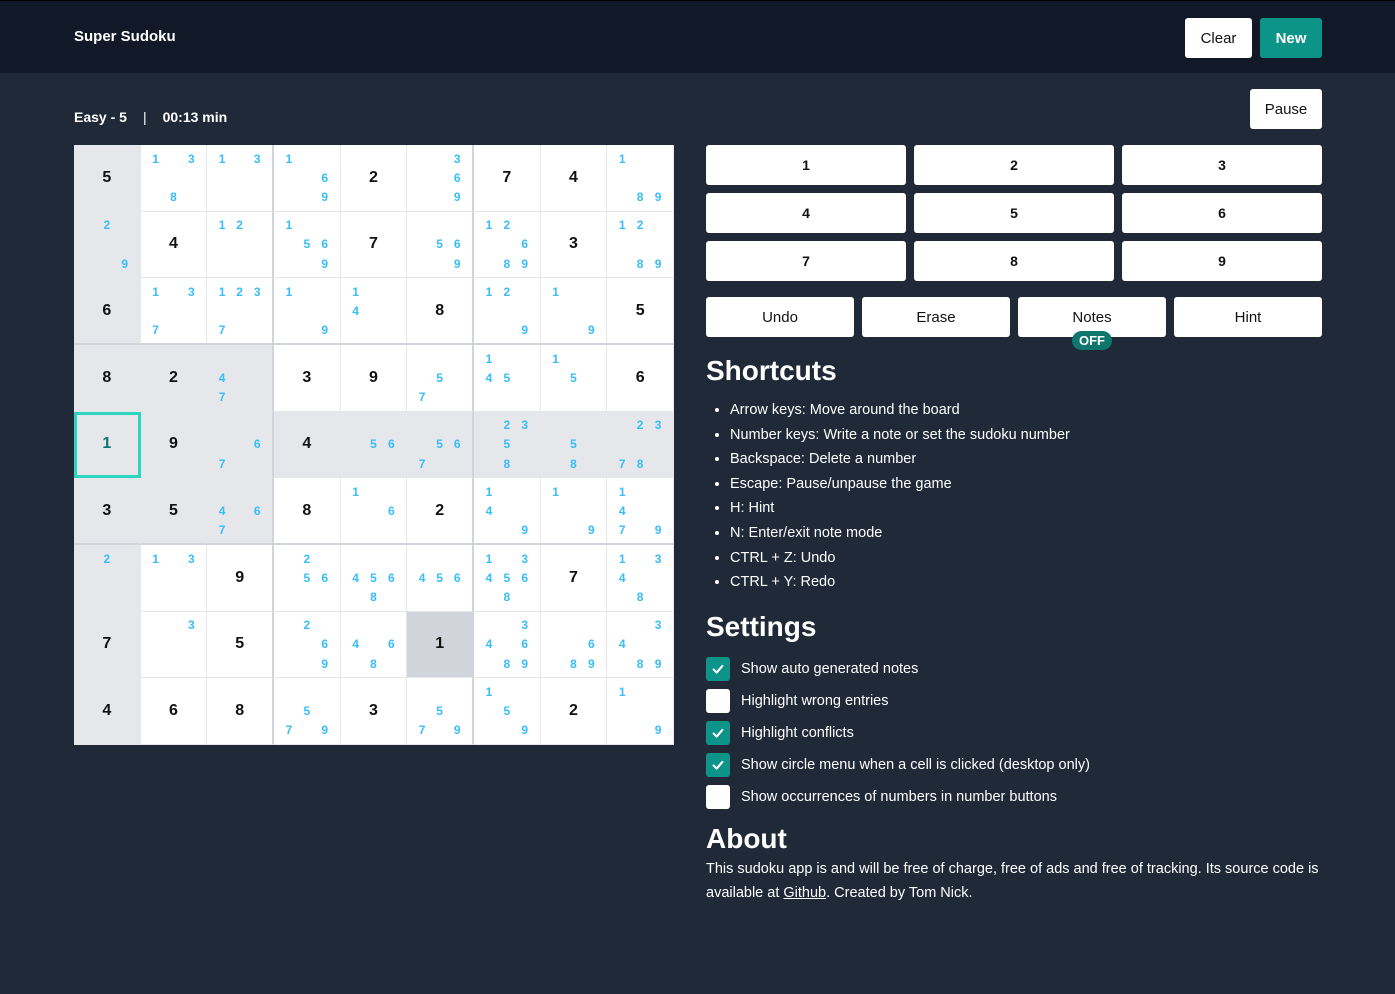 The image size is (1395, 994). What do you see at coordinates (174, 178) in the screenshot?
I see `board-cell: 1 3 8` at bounding box center [174, 178].